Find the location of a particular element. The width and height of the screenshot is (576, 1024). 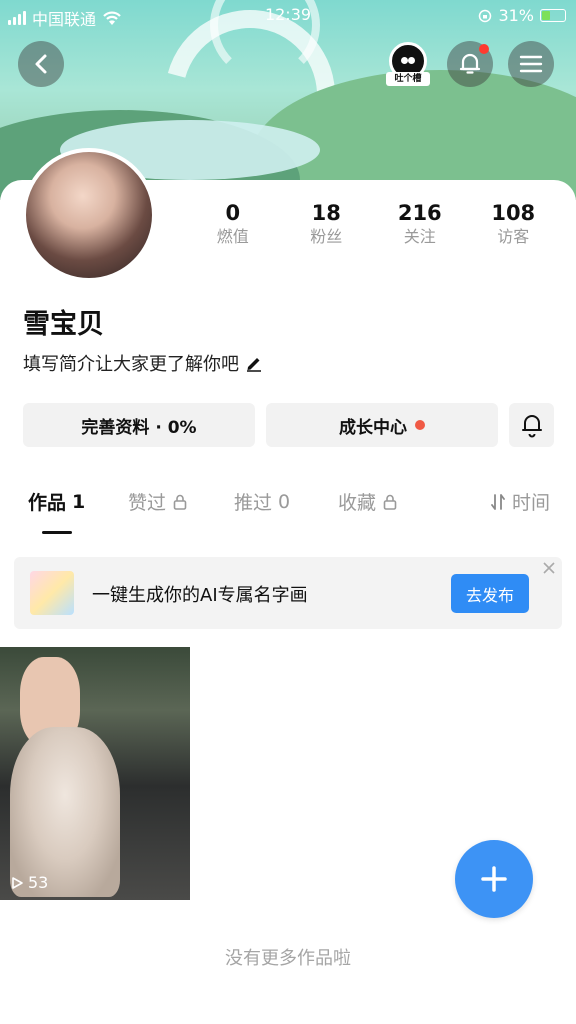

stat-value: 108 is located at coordinates (513, 213).